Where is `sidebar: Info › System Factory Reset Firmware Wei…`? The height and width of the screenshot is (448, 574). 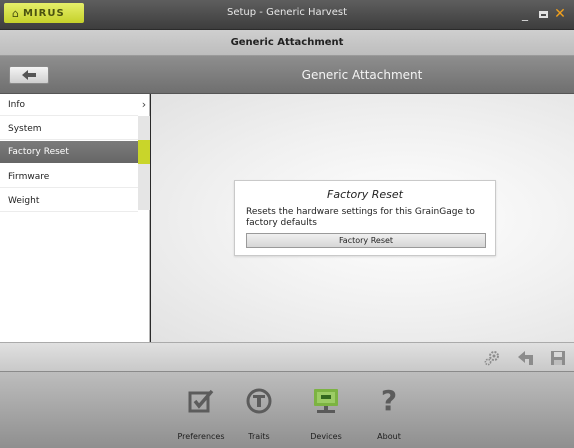 sidebar: Info › System Factory Reset Firmware Wei… is located at coordinates (75, 218).